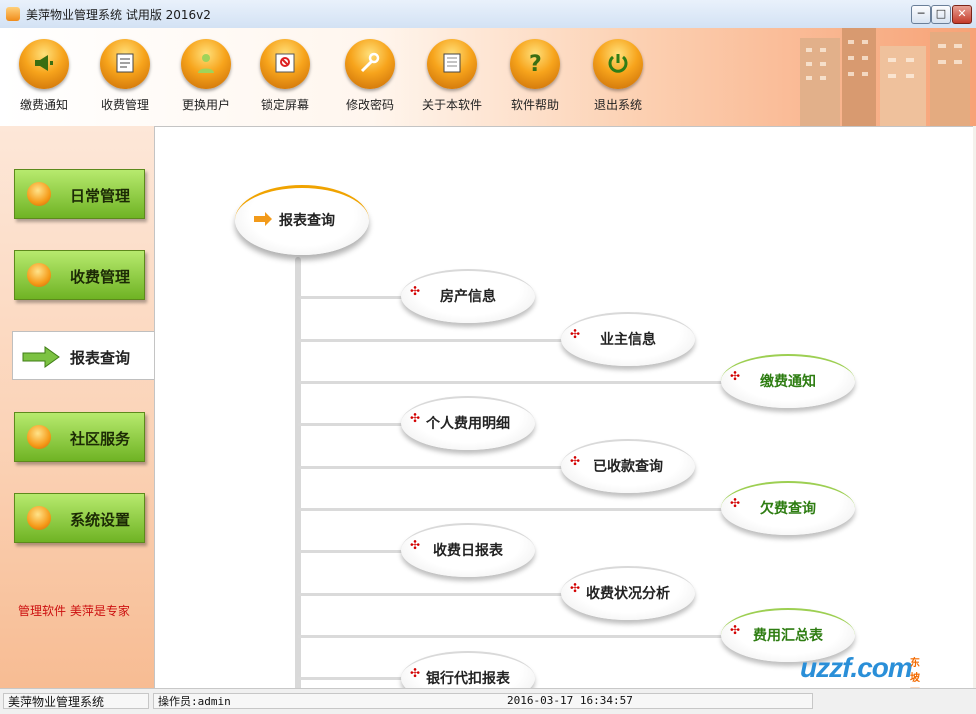  I want to click on toolbar-about-button: 关于本软件, so click(452, 79).